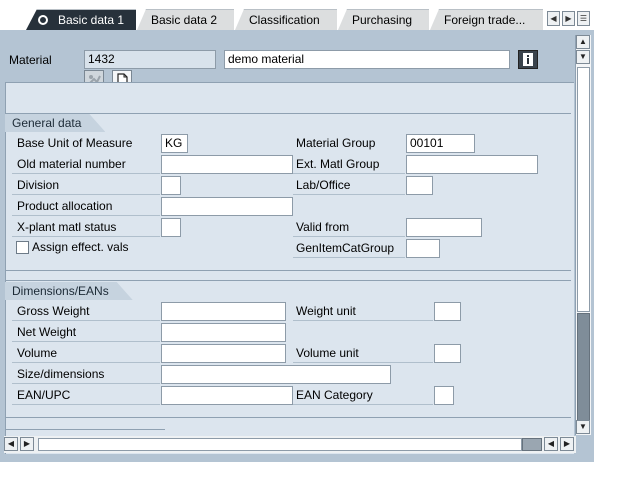  I want to click on ean-upc-label: EAN/UPC, so click(44, 395).